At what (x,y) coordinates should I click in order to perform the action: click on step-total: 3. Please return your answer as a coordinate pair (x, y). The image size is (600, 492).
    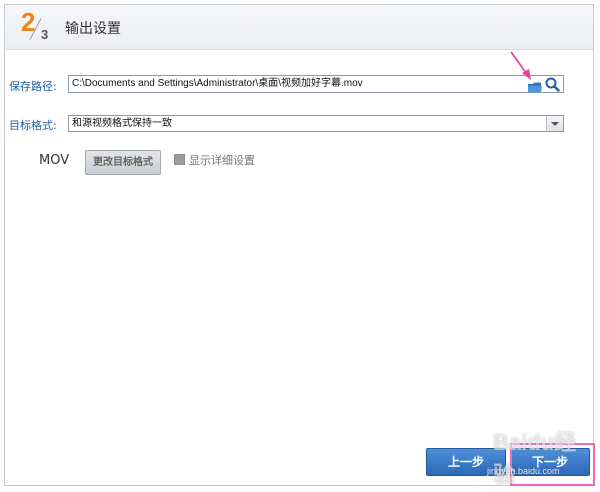
    Looking at the image, I should click on (45, 34).